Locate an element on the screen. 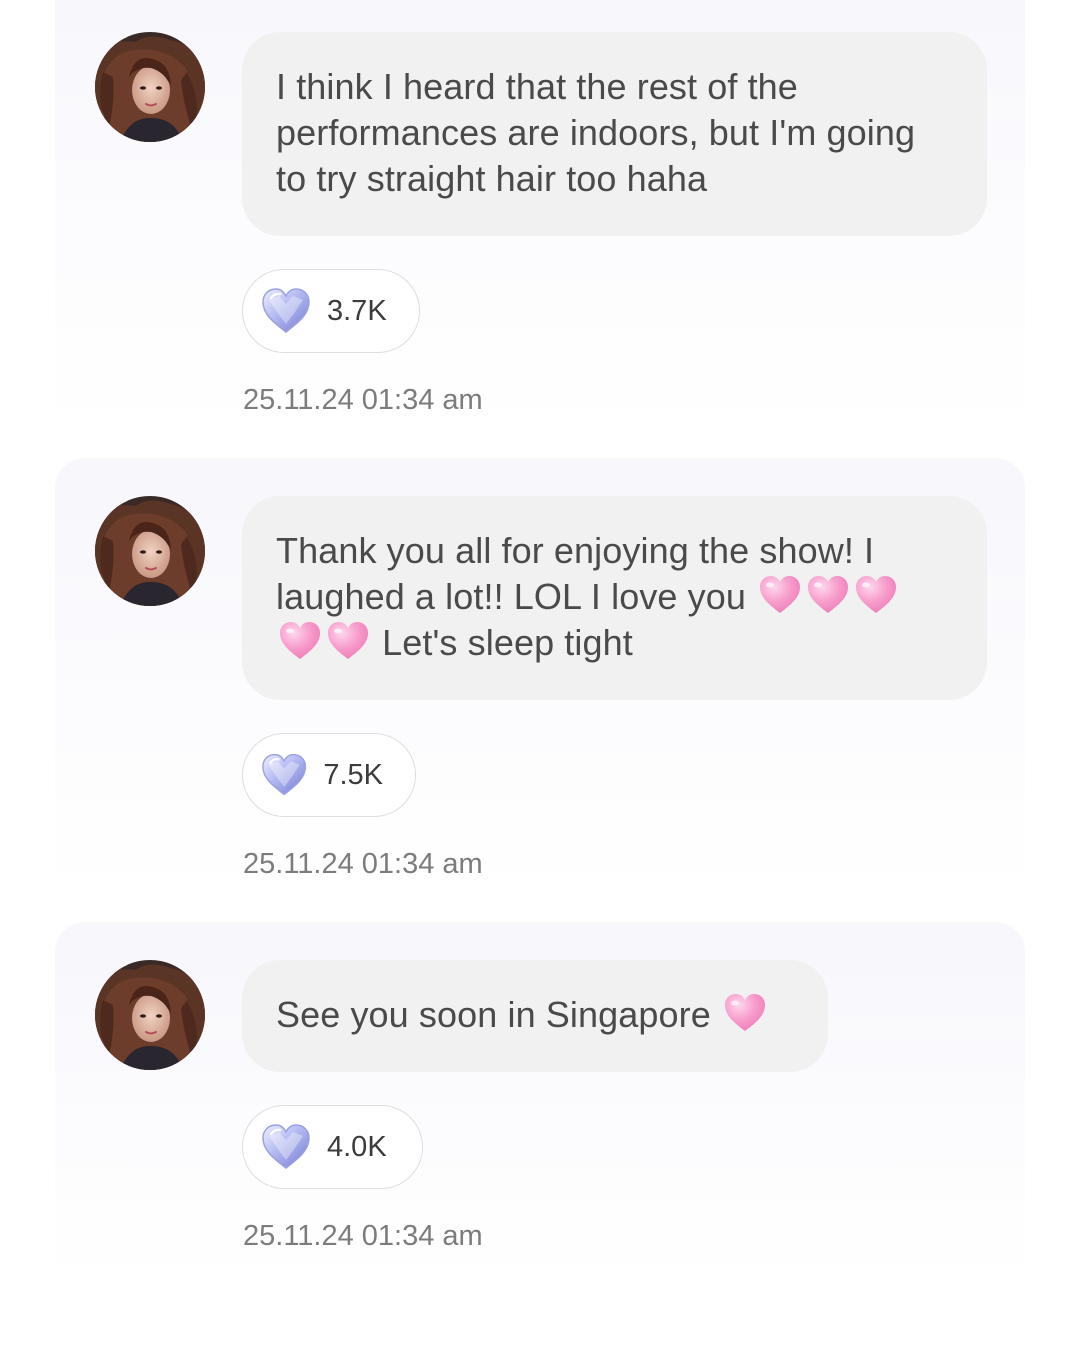 Image resolution: width=1080 pixels, height=1345 pixels. message-text: Let's sleep tight is located at coordinates (502, 642).